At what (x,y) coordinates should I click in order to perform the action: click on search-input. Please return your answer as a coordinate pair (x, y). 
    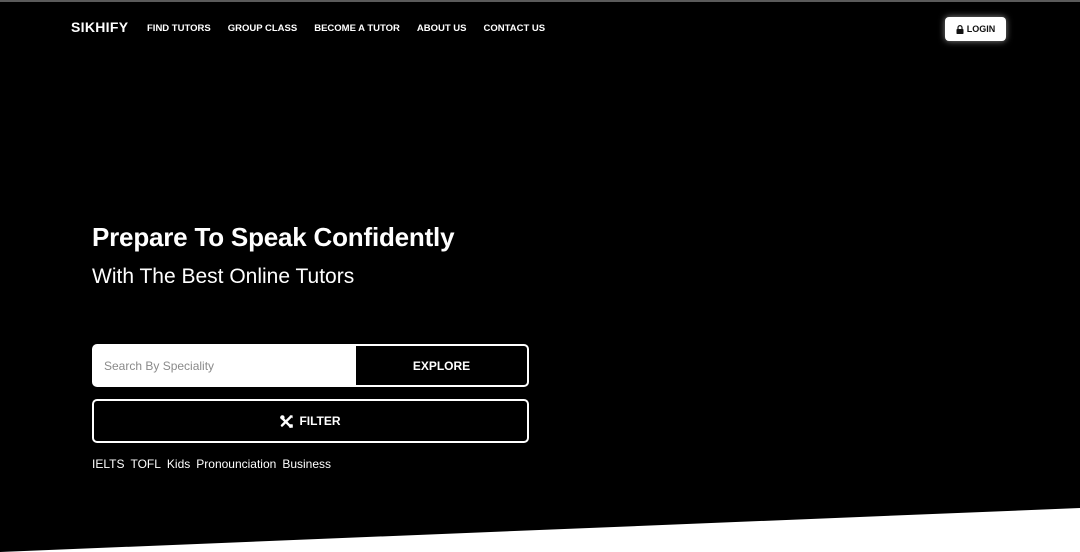
    Looking at the image, I should click on (223, 365).